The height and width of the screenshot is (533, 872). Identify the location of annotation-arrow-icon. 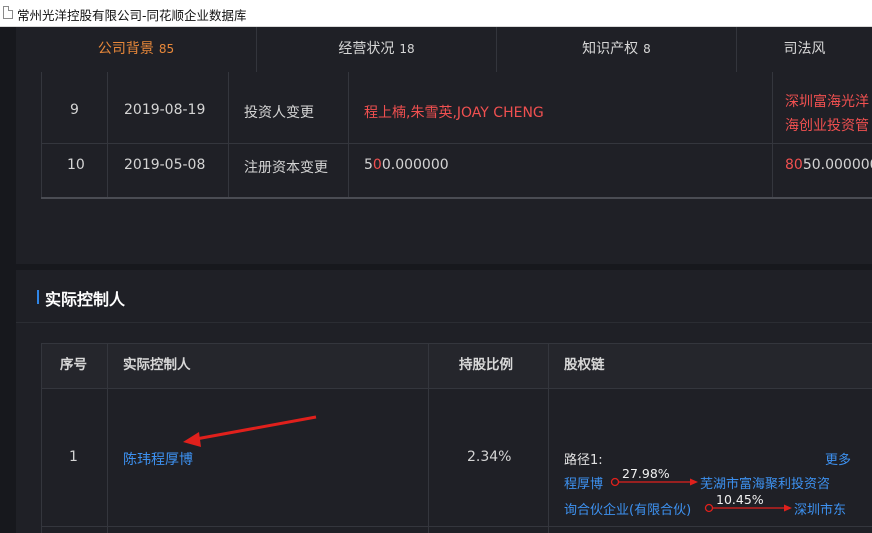
(250, 431).